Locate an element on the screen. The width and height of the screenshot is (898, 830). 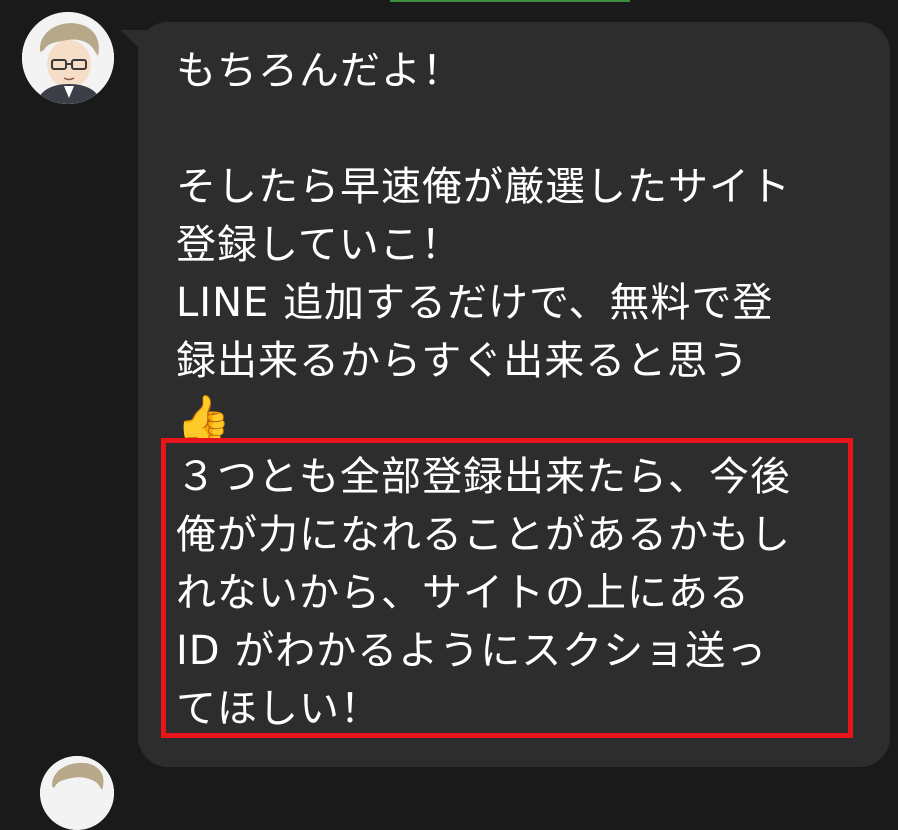
top-accent-line is located at coordinates (510, 1).